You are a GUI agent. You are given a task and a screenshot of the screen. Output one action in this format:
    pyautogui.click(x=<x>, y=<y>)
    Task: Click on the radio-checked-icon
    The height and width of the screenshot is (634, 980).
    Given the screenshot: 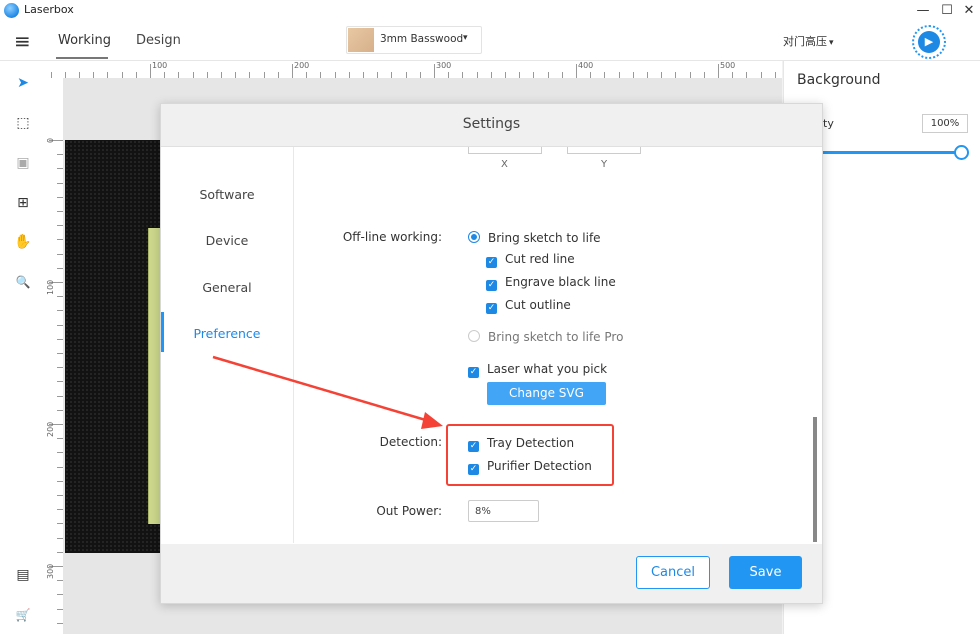 What is the action you would take?
    pyautogui.click(x=474, y=237)
    